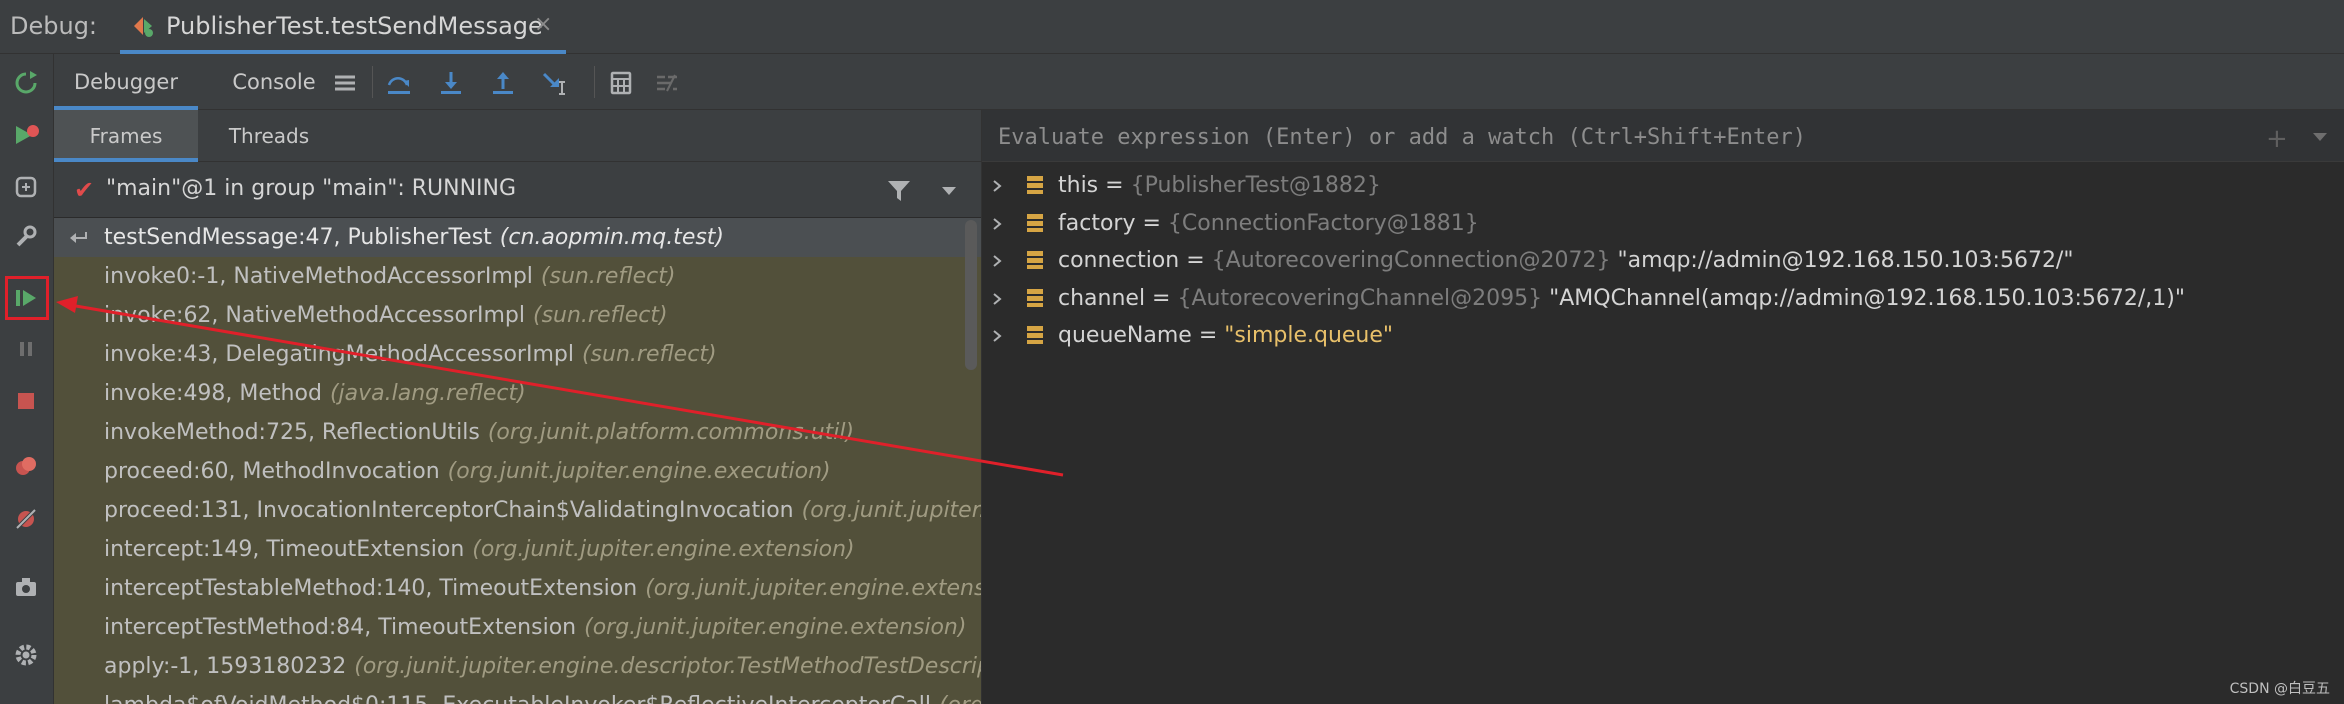 The height and width of the screenshot is (704, 2344). I want to click on variable-name: channel, so click(1102, 298).